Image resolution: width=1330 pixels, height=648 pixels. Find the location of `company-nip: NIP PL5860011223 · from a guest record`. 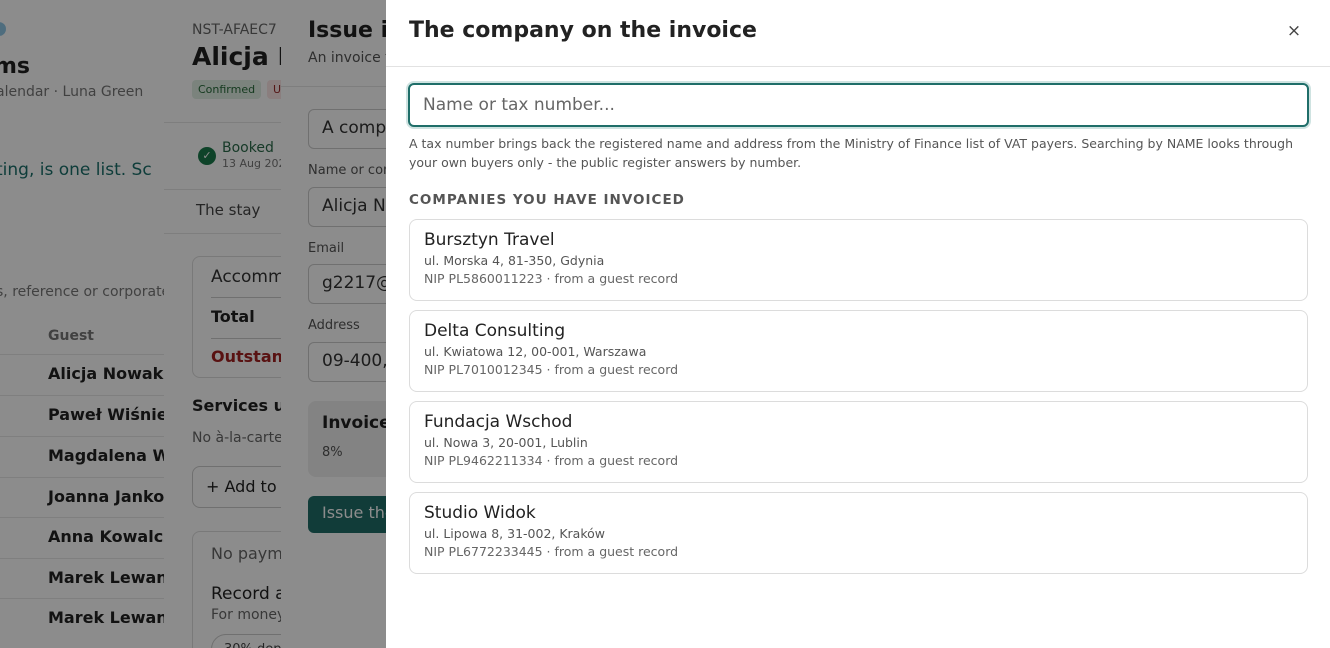

company-nip: NIP PL5860011223 · from a guest record is located at coordinates (551, 278).